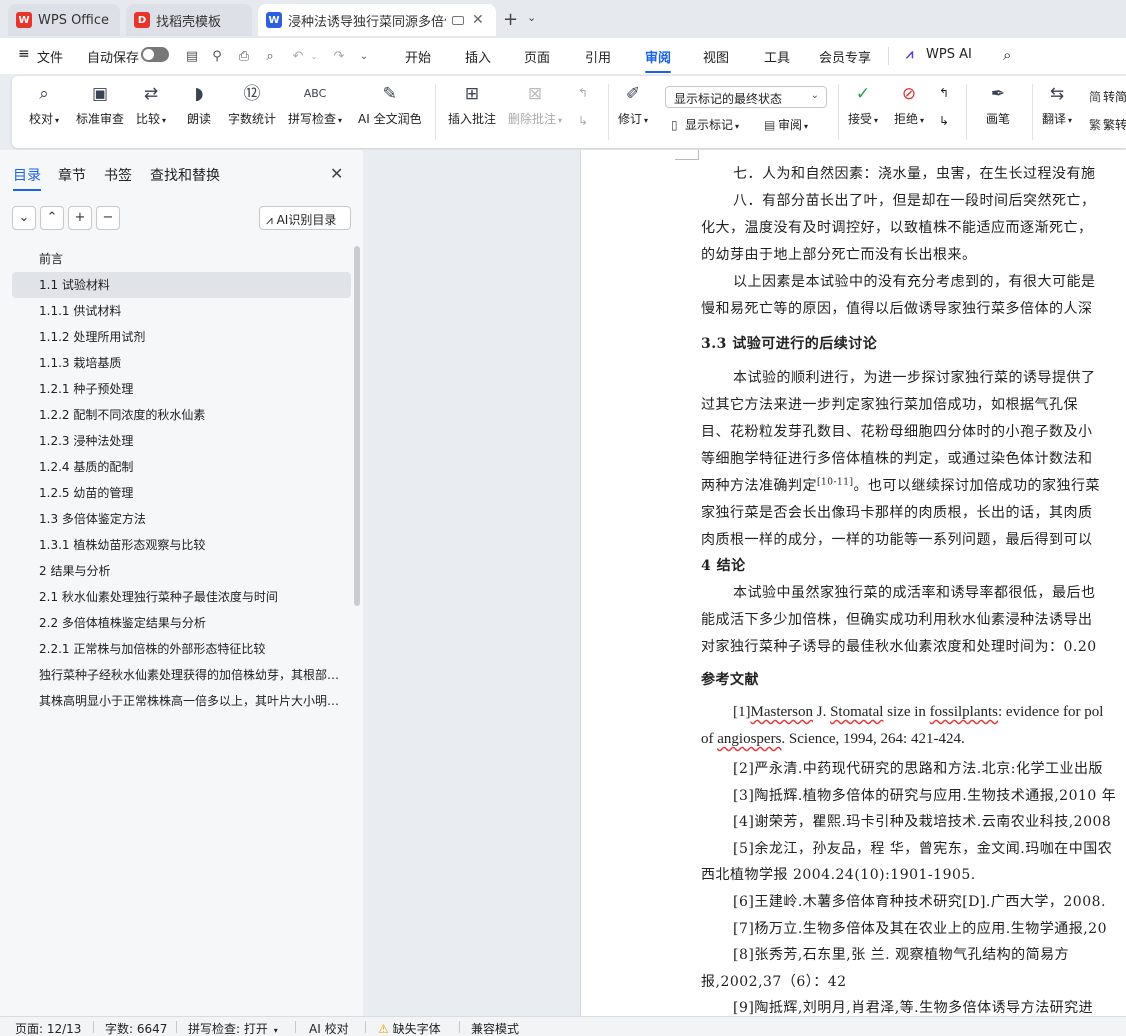 This screenshot has width=1126, height=1036. Describe the element at coordinates (27, 178) in the screenshot. I see `tab-toc: 目录` at that location.